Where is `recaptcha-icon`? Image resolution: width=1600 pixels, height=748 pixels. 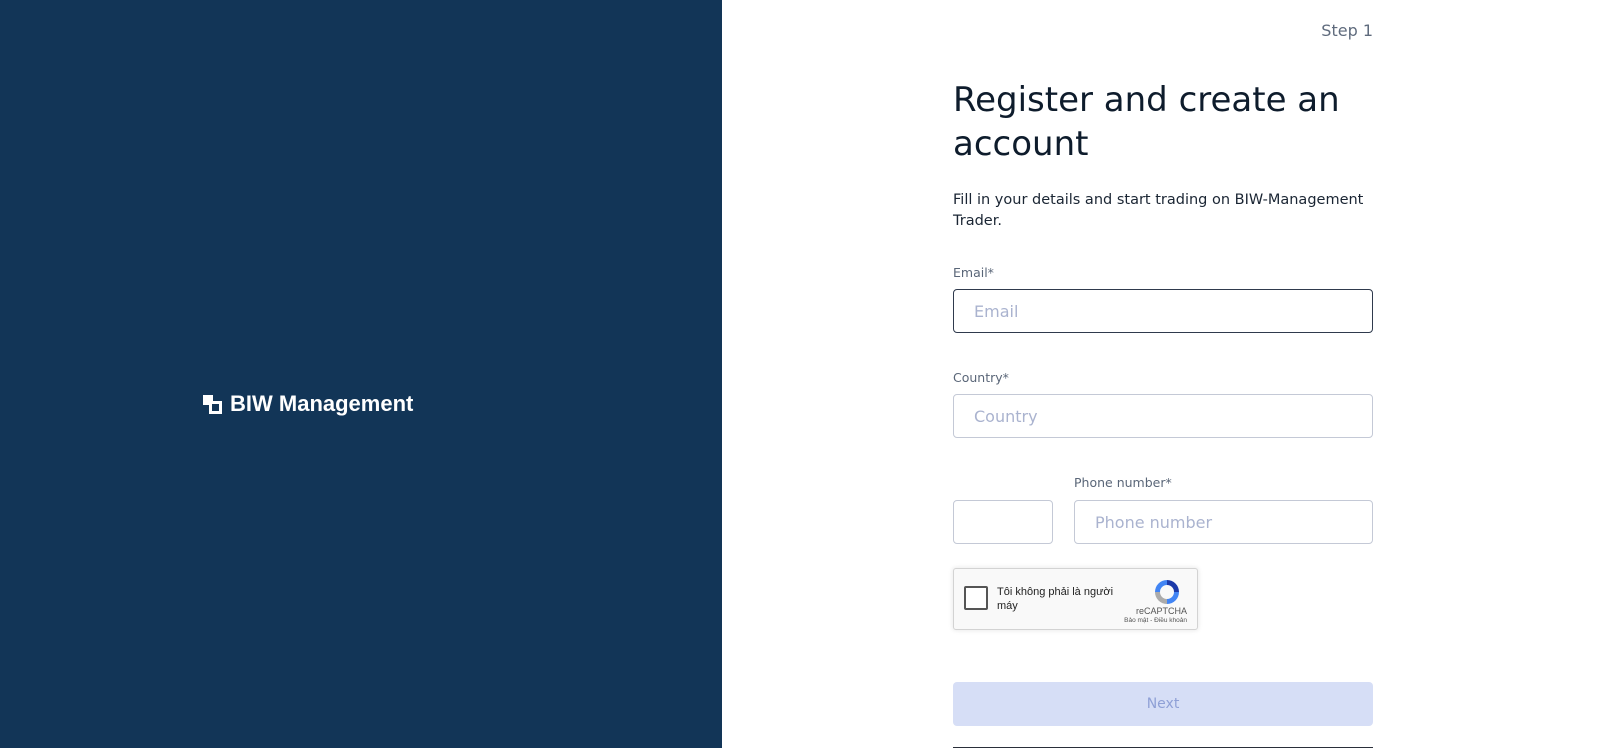 recaptcha-icon is located at coordinates (1167, 592).